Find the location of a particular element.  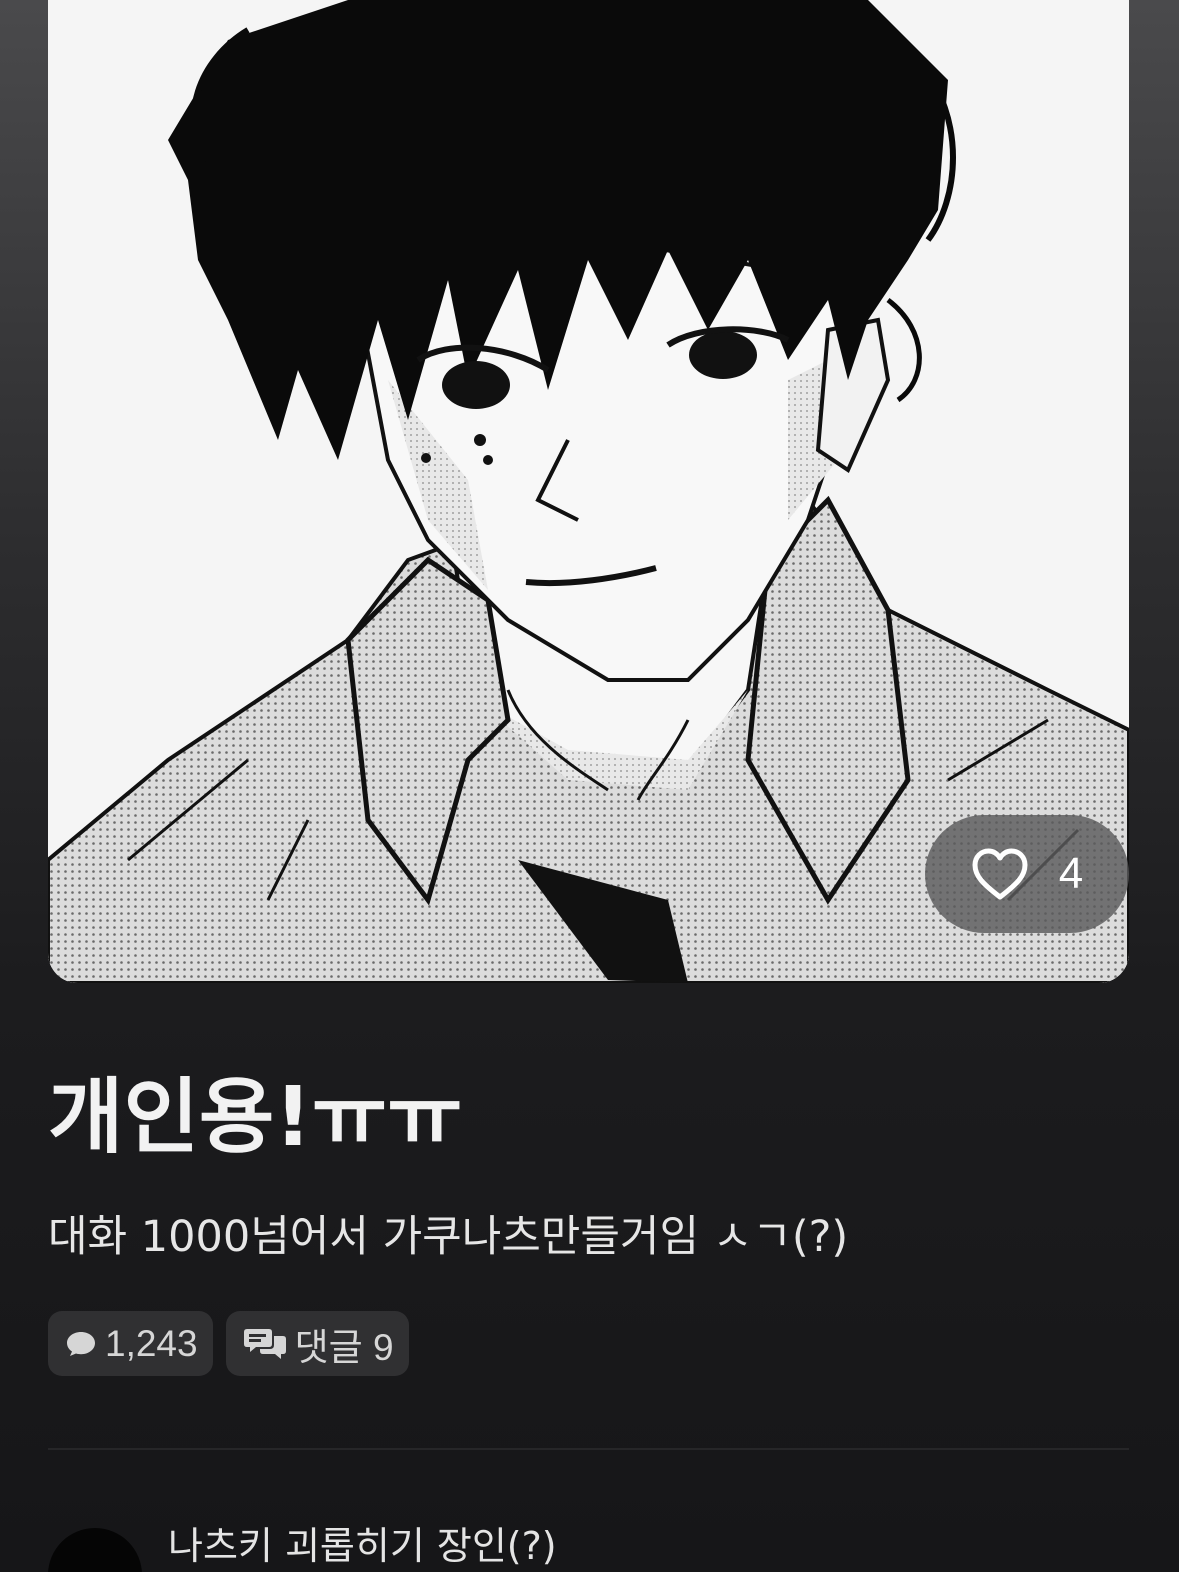

post-subtitle: 대화 1000넘어서 가쿠나츠만들거임 ㅅㄱ(?) is located at coordinates (448, 1237).